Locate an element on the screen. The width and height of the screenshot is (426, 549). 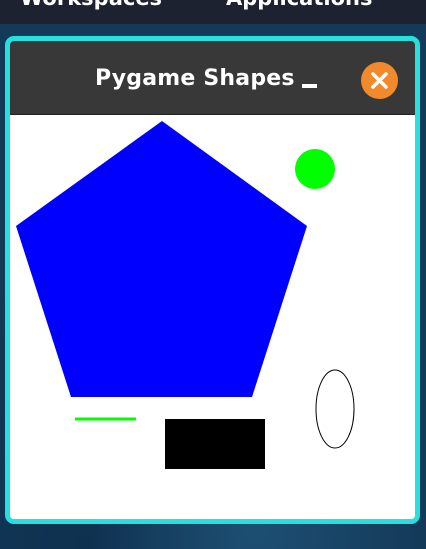
close-icon is located at coordinates (379, 80).